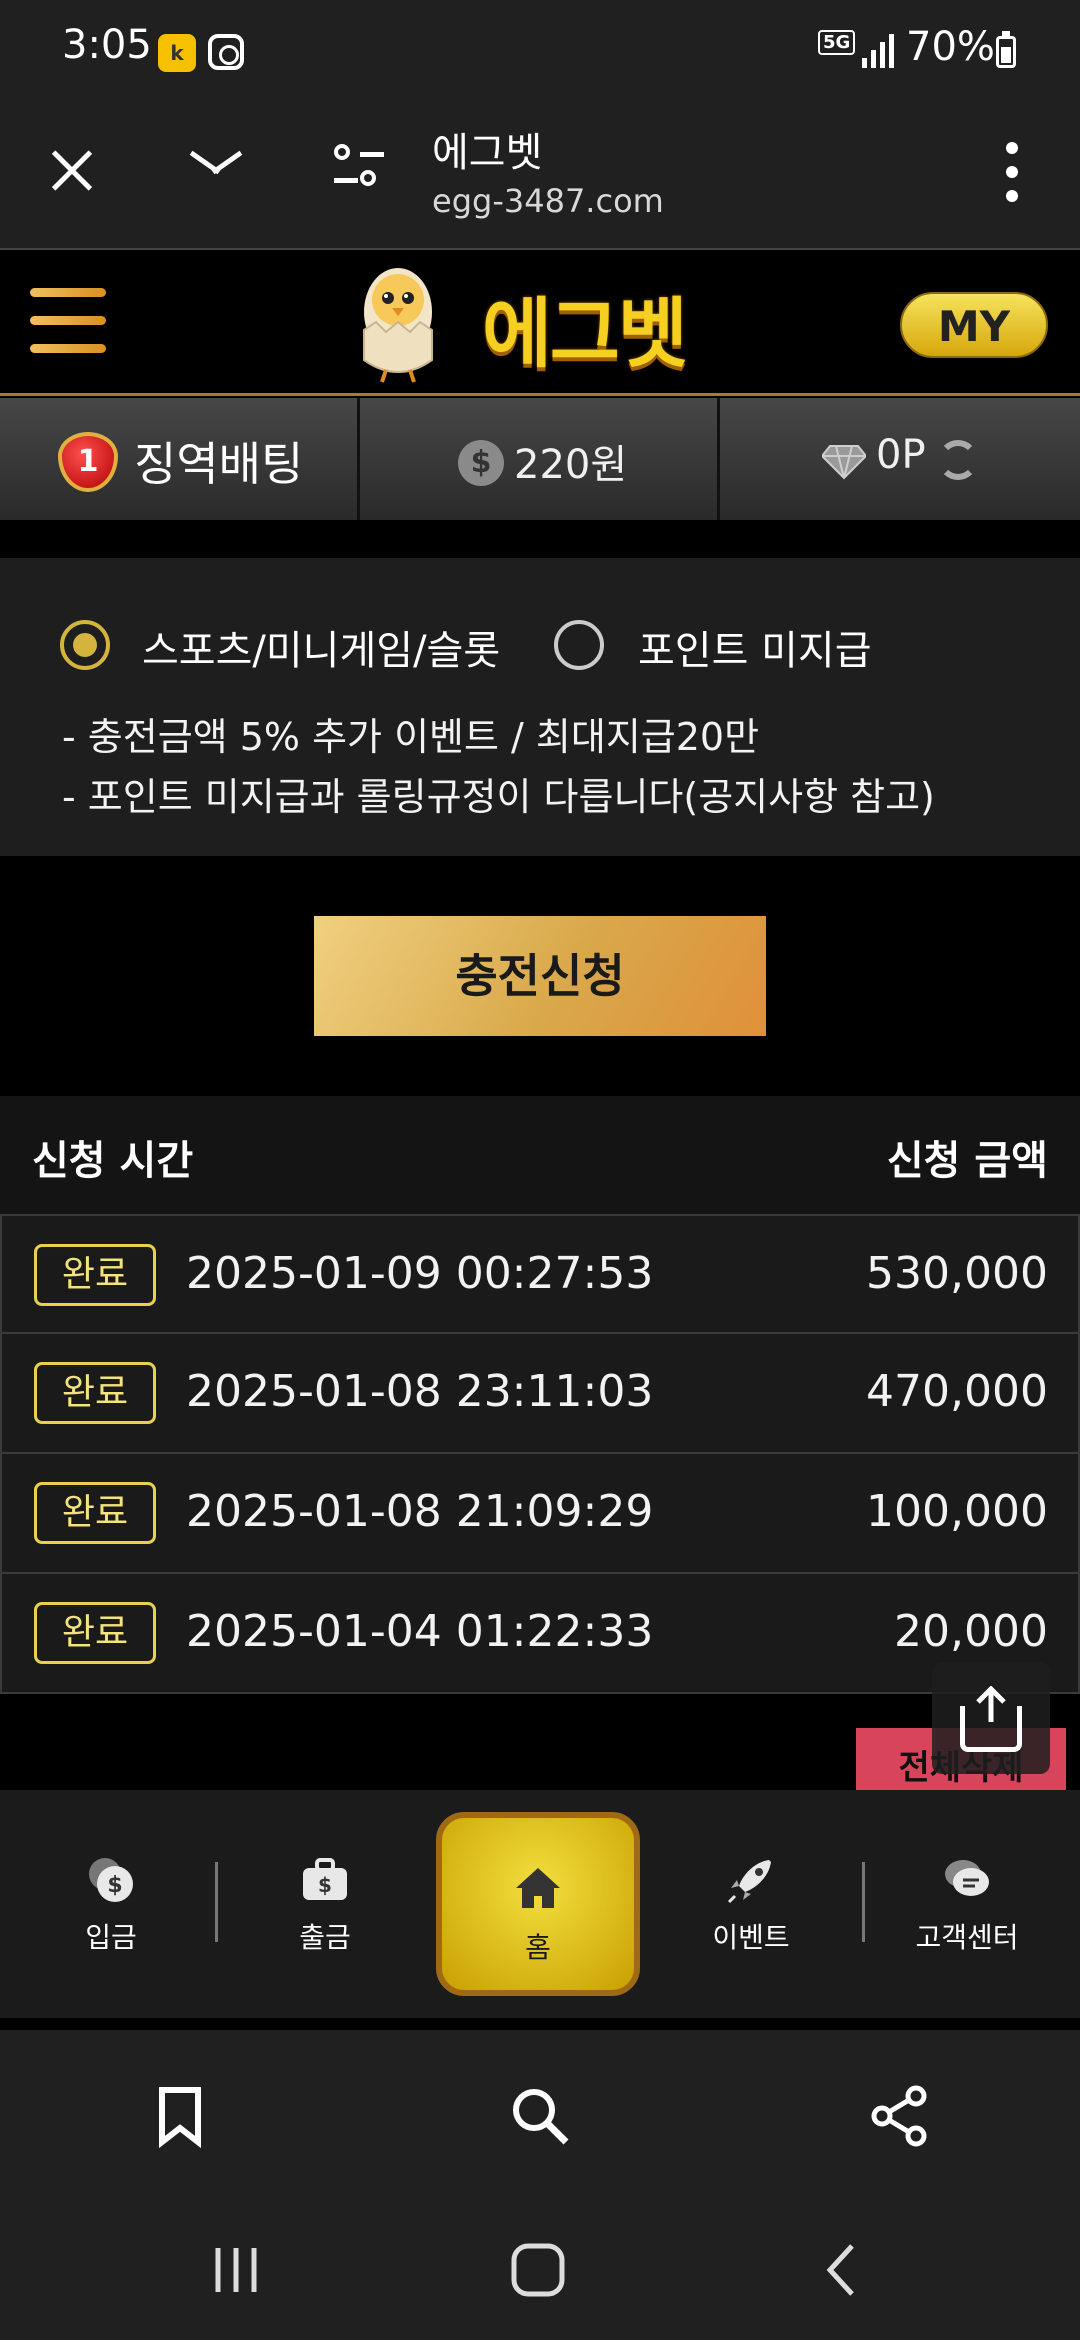 The width and height of the screenshot is (1080, 2340). What do you see at coordinates (113, 1161) in the screenshot?
I see `column-header-time: 신청 시간` at bounding box center [113, 1161].